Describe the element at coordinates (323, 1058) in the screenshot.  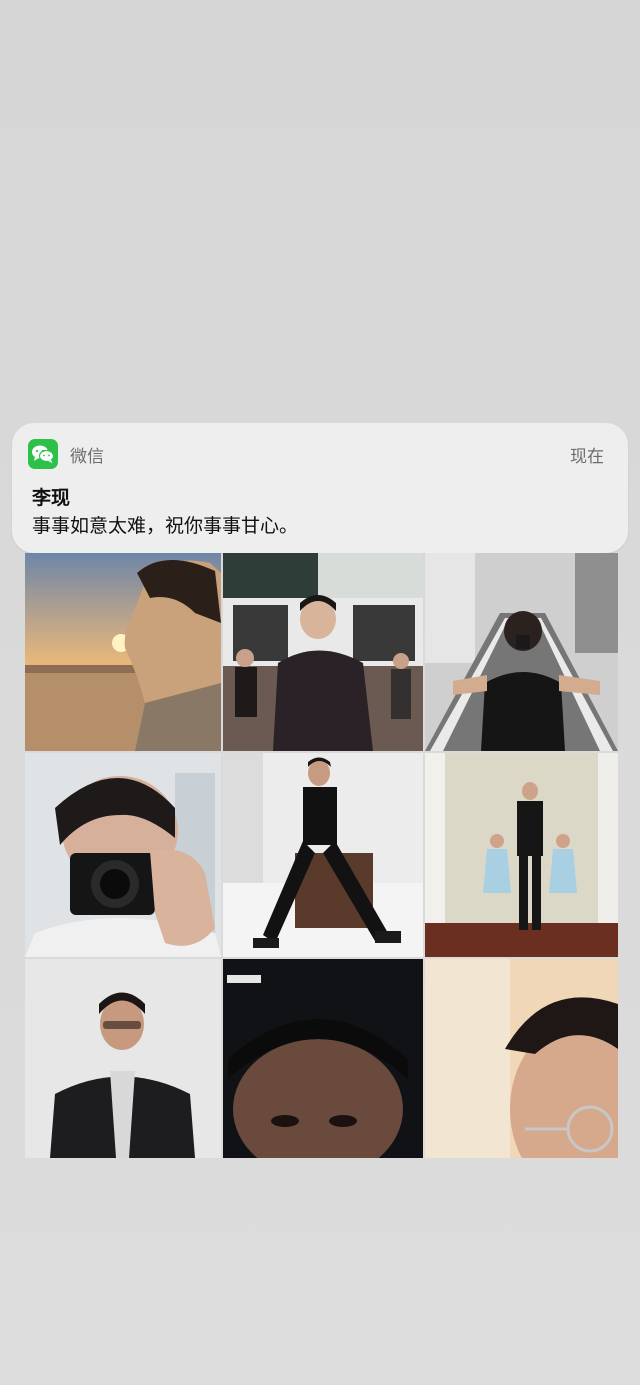
I see `photo-dark-selfie` at that location.